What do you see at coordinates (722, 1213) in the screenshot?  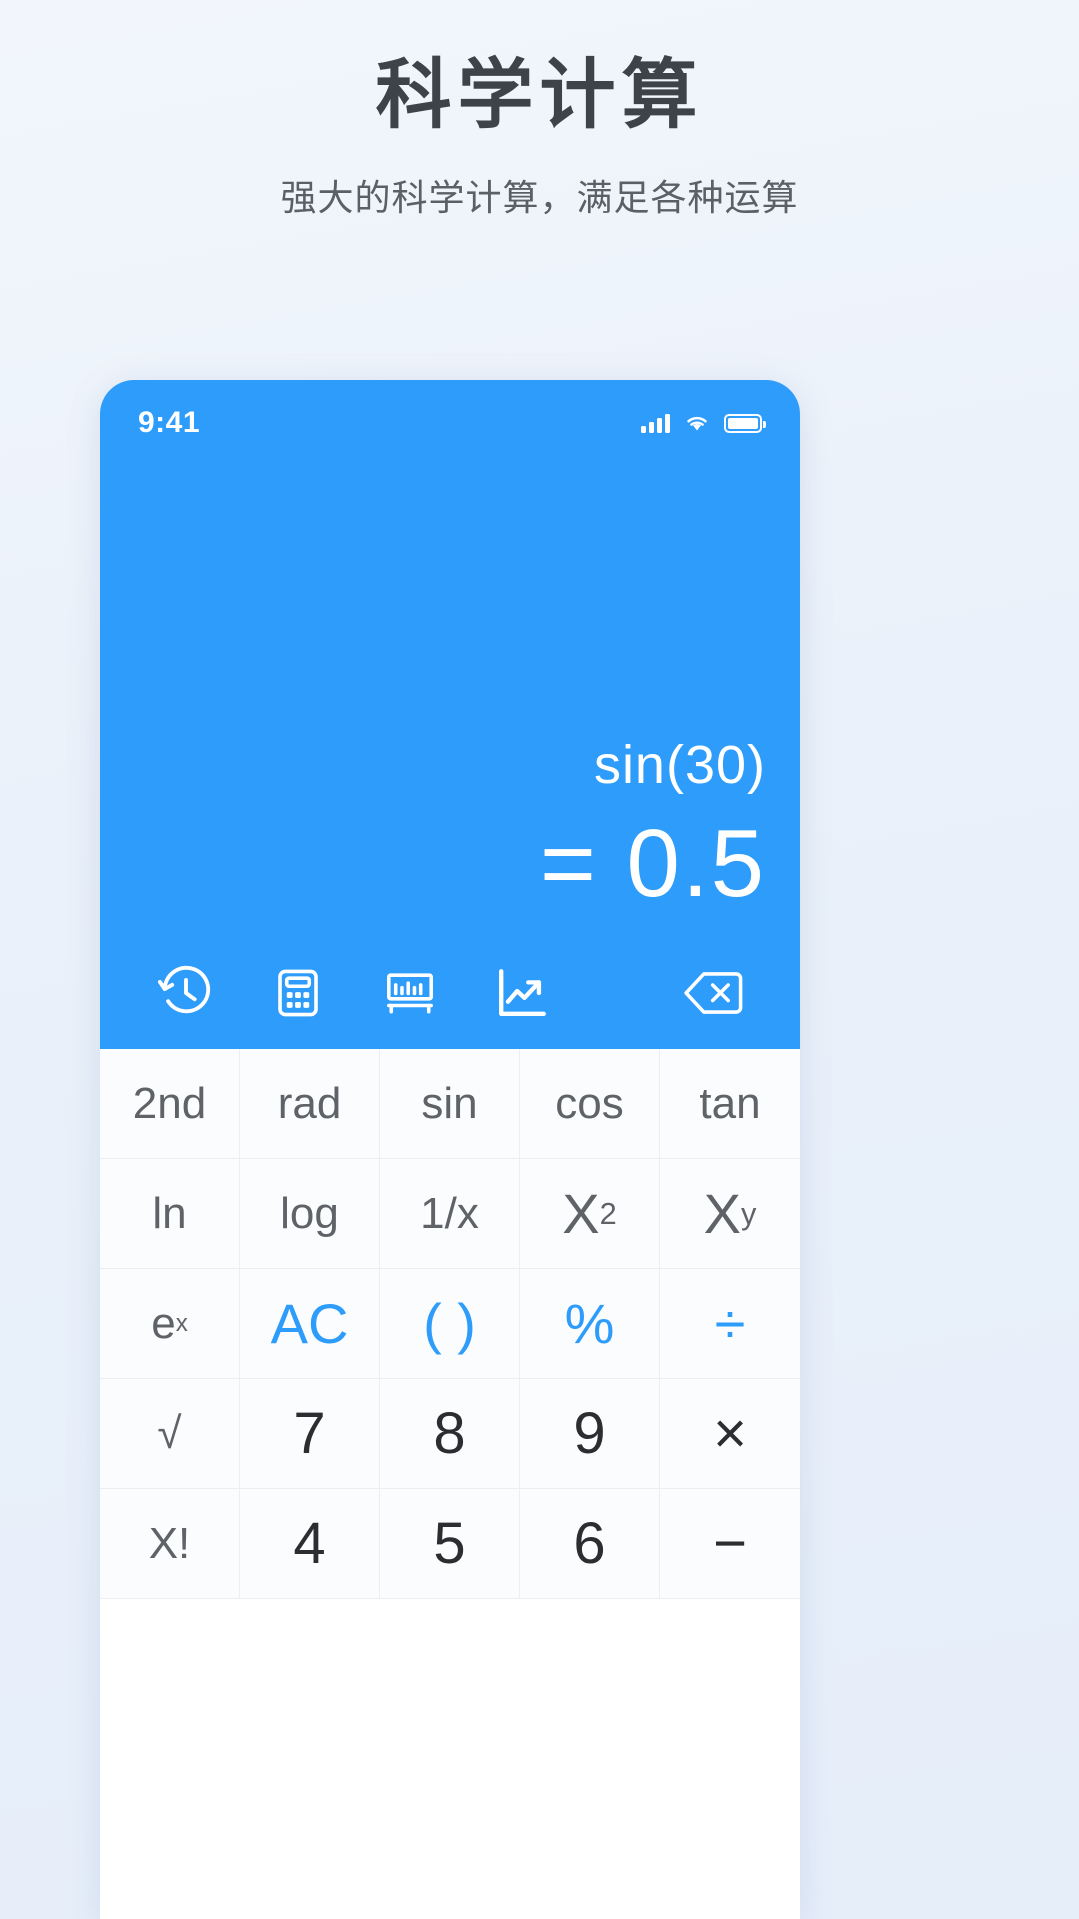 I see `key-x-power-y-base: X` at bounding box center [722, 1213].